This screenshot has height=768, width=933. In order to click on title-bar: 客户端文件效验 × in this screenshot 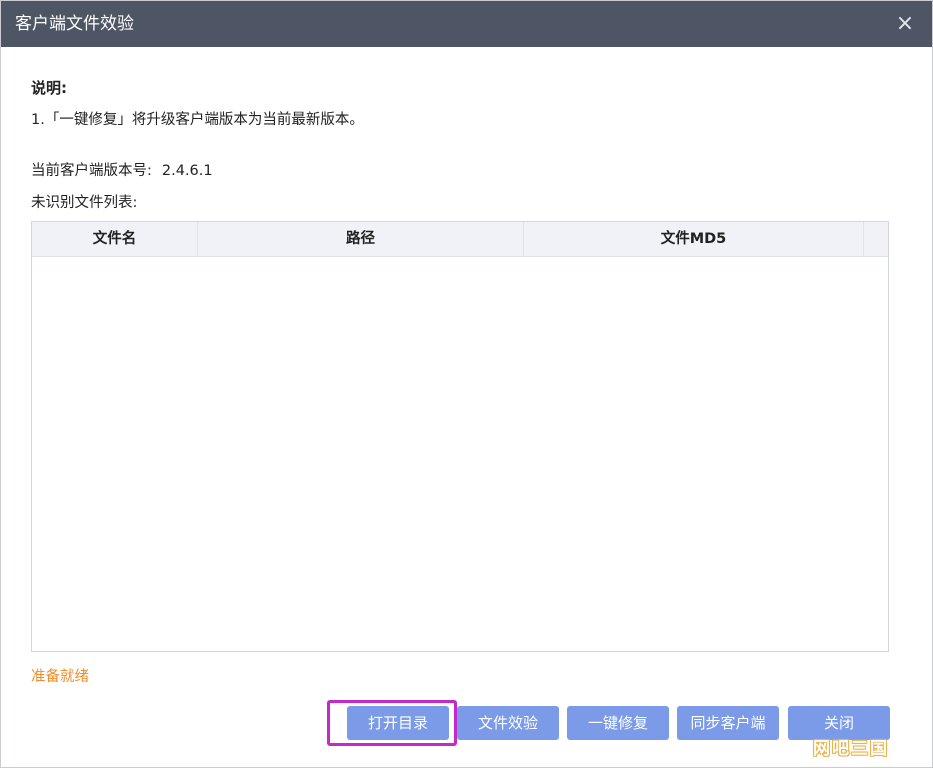, I will do `click(466, 24)`.